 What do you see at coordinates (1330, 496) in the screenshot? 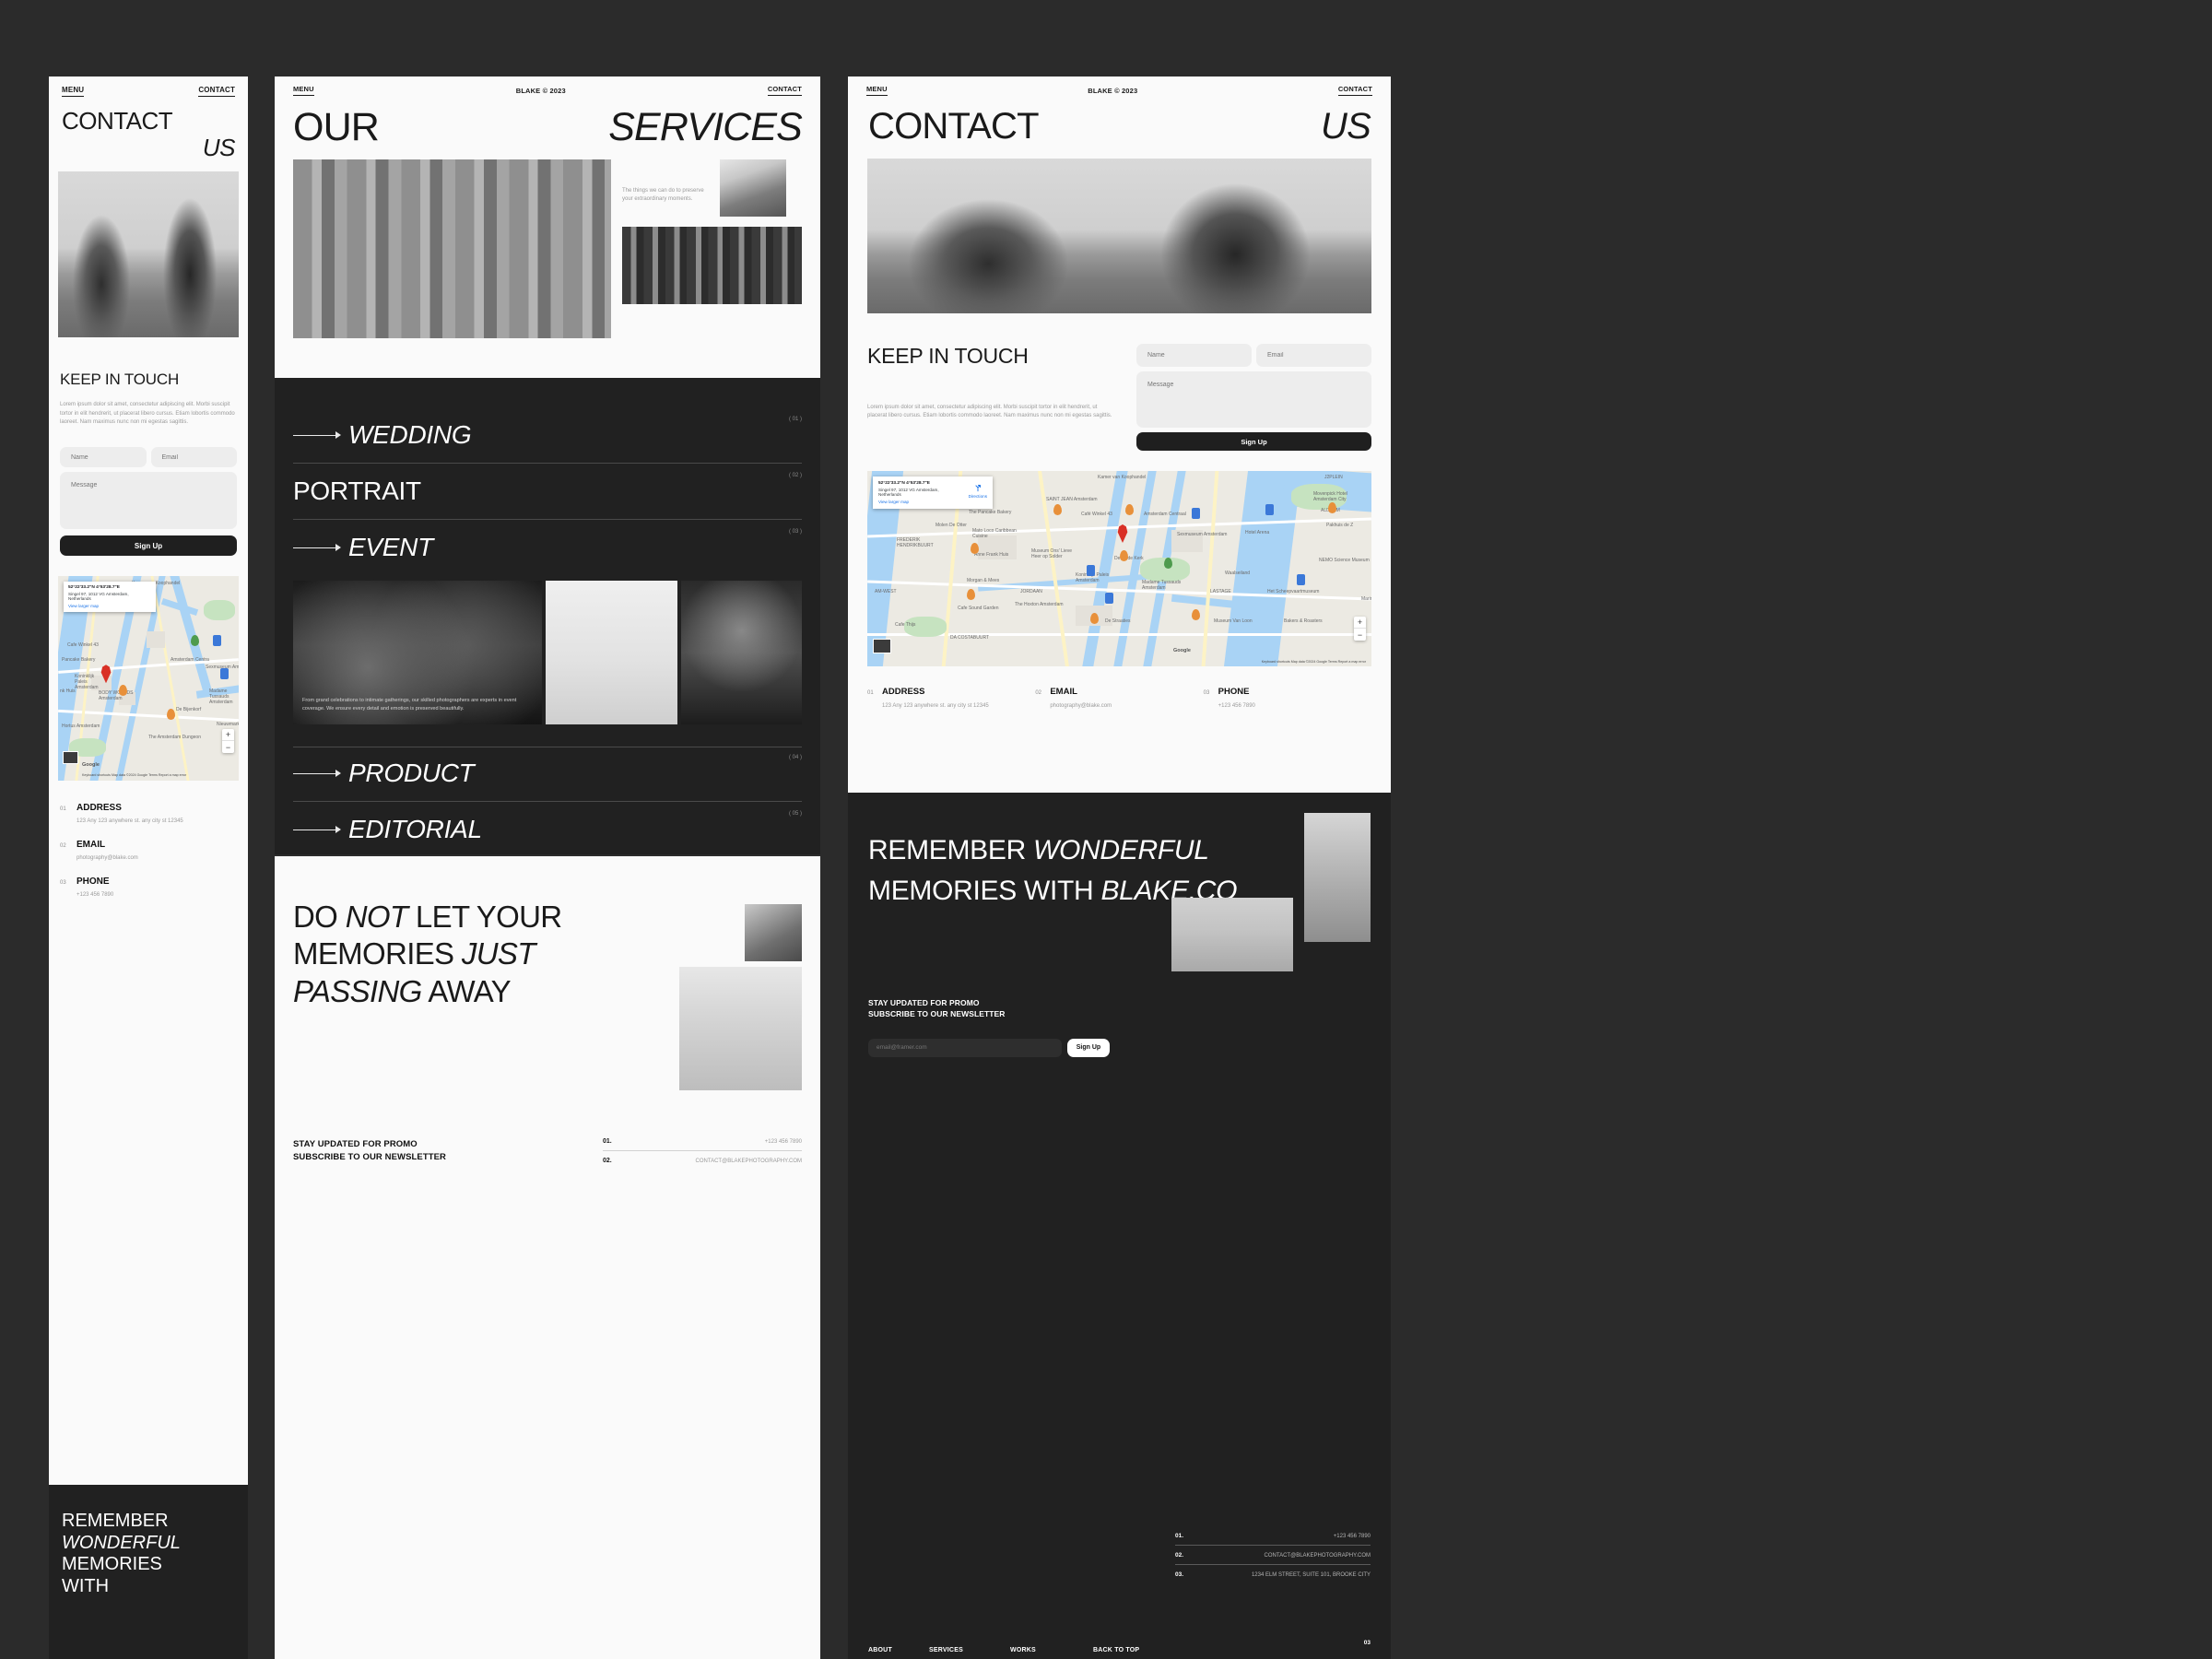
I see `map-label: Movenpick Hotel Amsterdam City` at bounding box center [1330, 496].